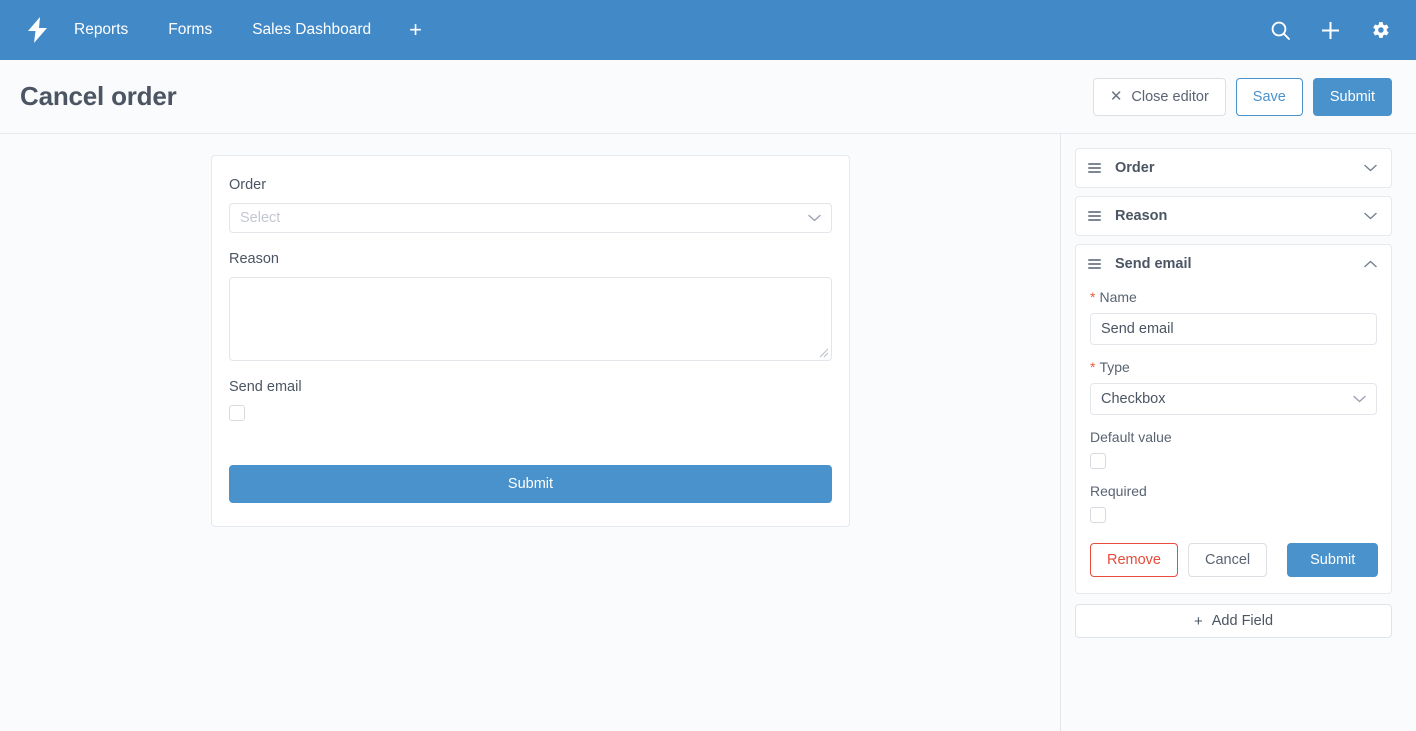 This screenshot has height=731, width=1416. I want to click on editor-label-name: * Name, so click(1233, 297).